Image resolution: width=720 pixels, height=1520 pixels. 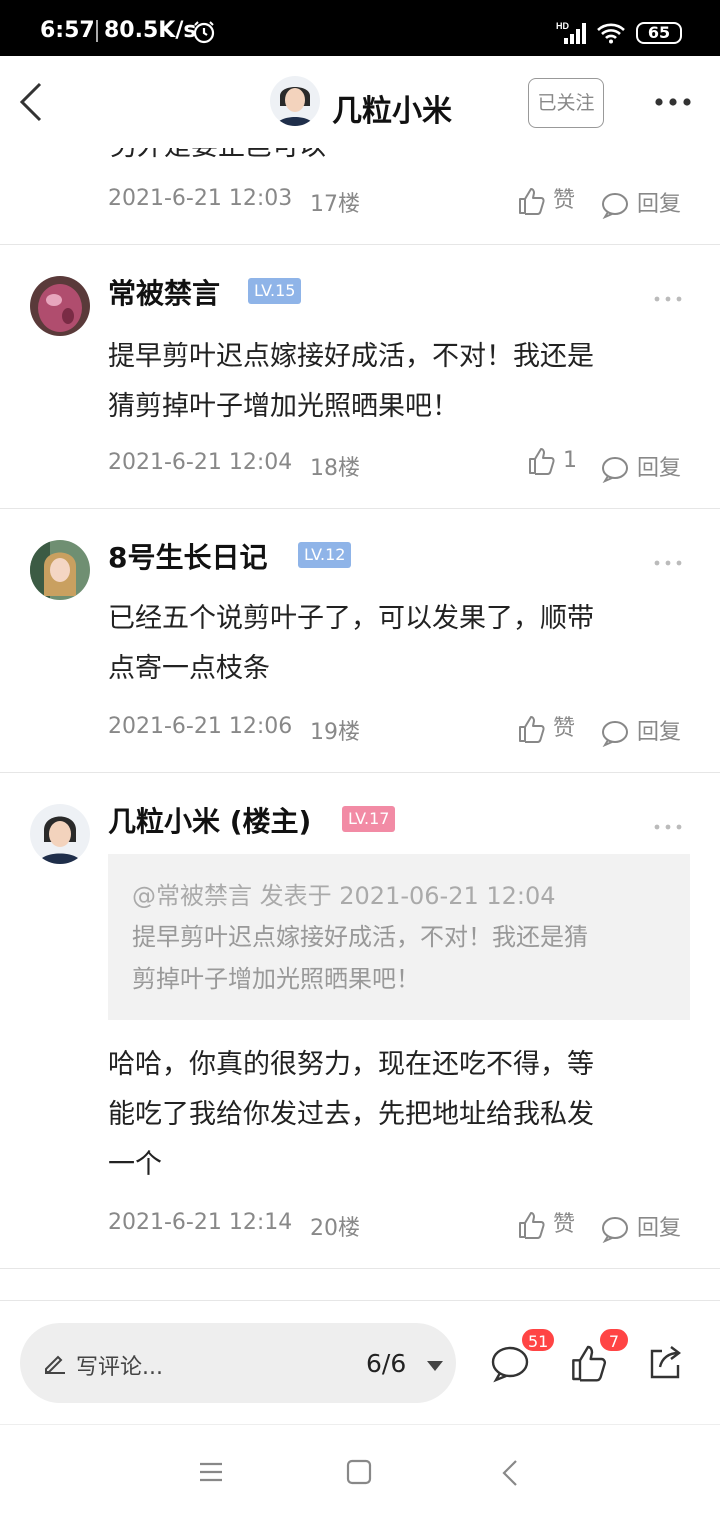 I want to click on level-badge: LV.12, so click(x=325, y=555).